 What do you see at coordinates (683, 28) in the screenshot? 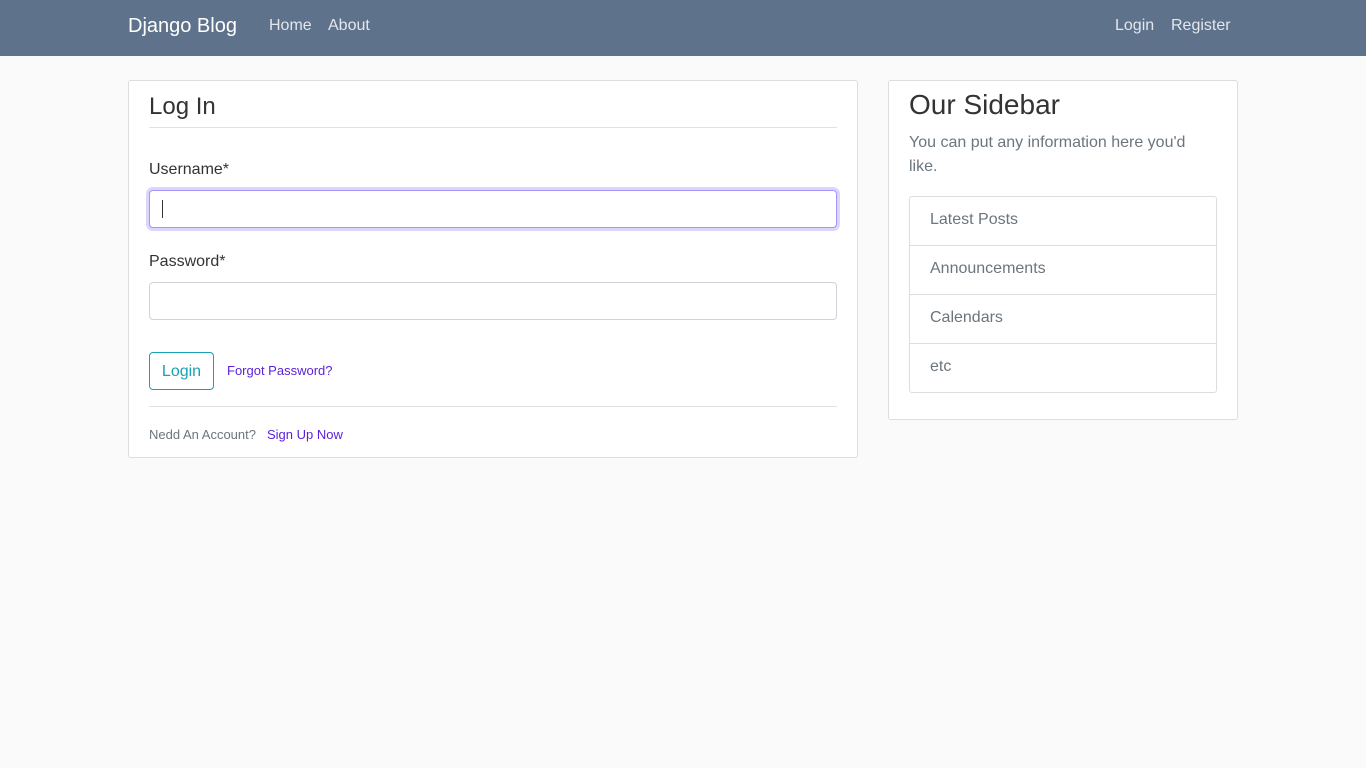
I see `top-navbar: Django Blog Home About Login Register` at bounding box center [683, 28].